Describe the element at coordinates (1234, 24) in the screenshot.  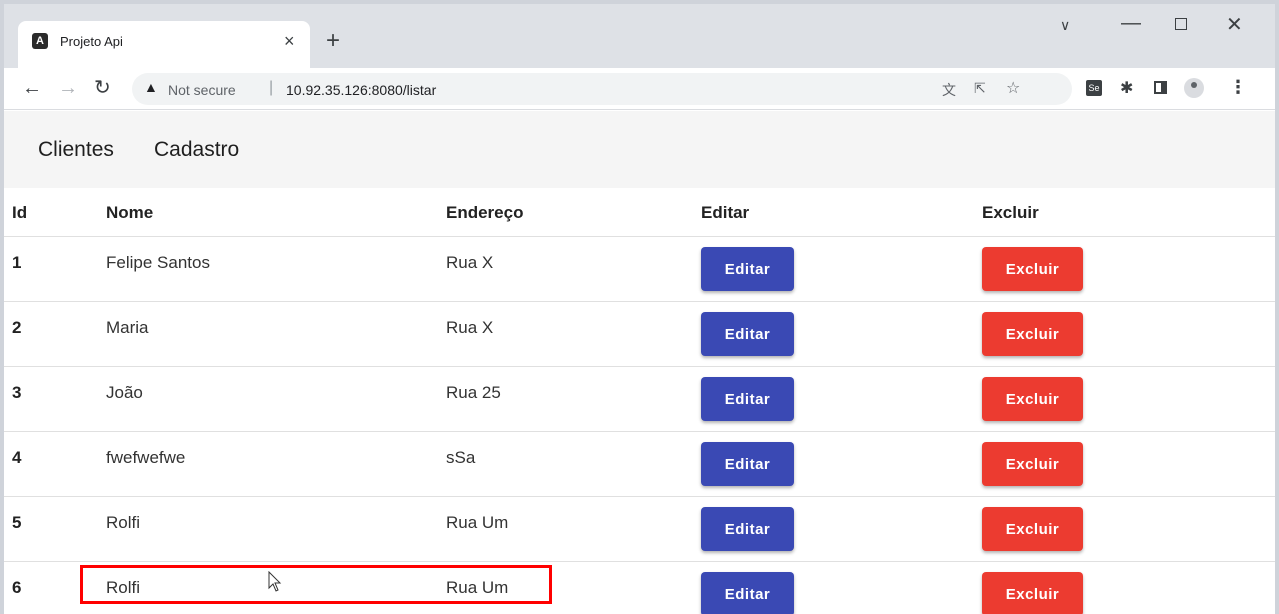
I see `close-window-icon: ✕` at that location.